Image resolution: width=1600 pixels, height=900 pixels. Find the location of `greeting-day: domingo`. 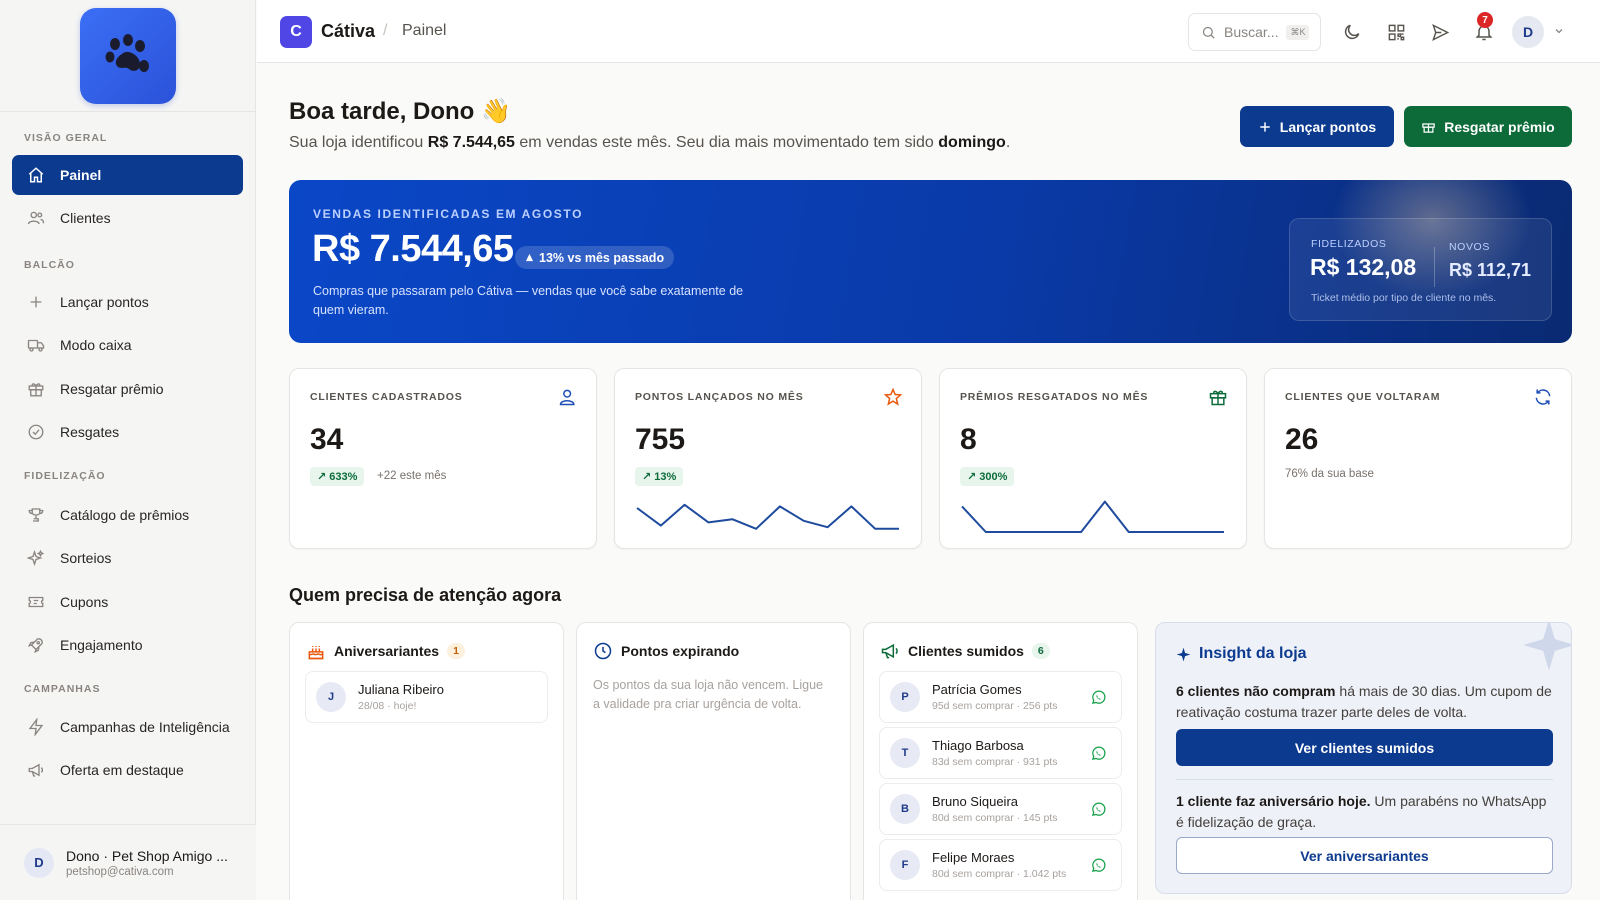

greeting-day: domingo is located at coordinates (972, 142).